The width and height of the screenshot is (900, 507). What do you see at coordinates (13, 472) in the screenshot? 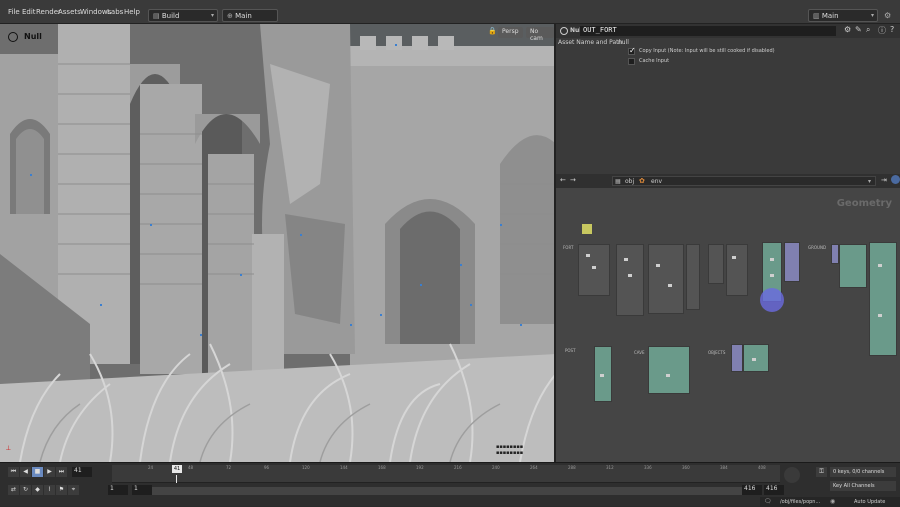
I see `jump-start-icon: ⏮` at bounding box center [13, 472].